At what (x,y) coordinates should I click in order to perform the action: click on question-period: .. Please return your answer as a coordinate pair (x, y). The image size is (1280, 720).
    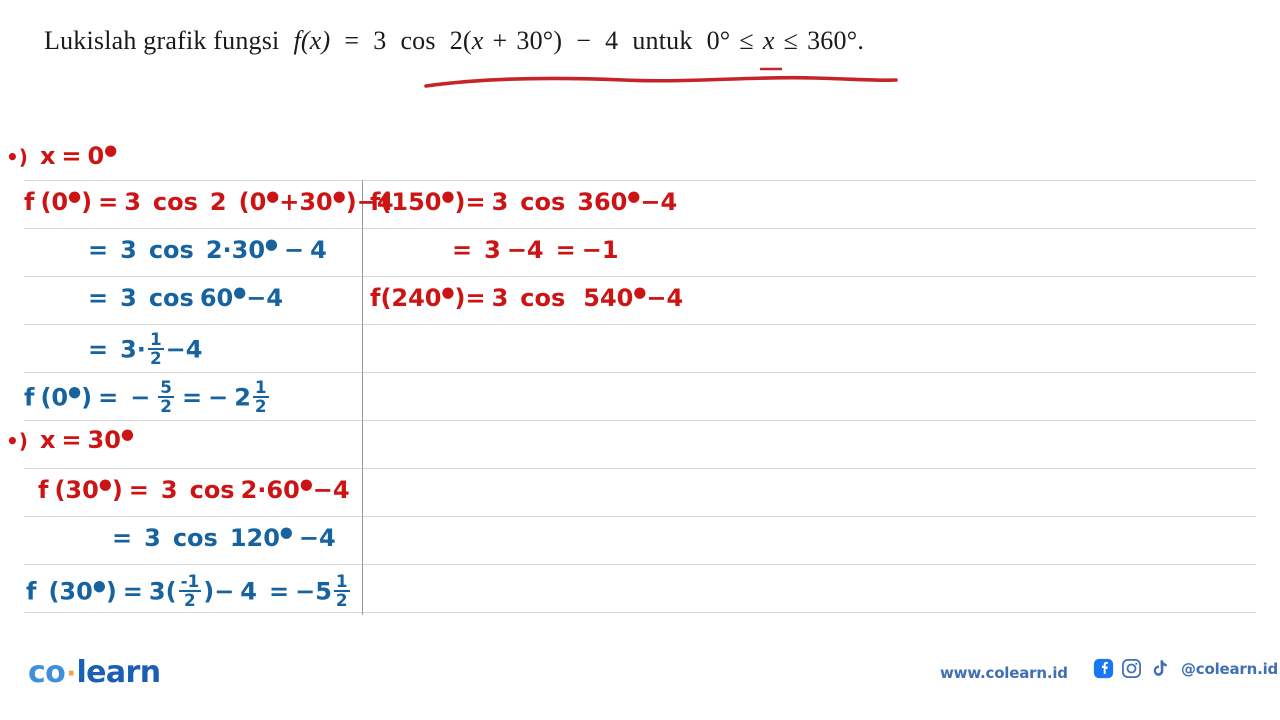
    Looking at the image, I should click on (861, 40).